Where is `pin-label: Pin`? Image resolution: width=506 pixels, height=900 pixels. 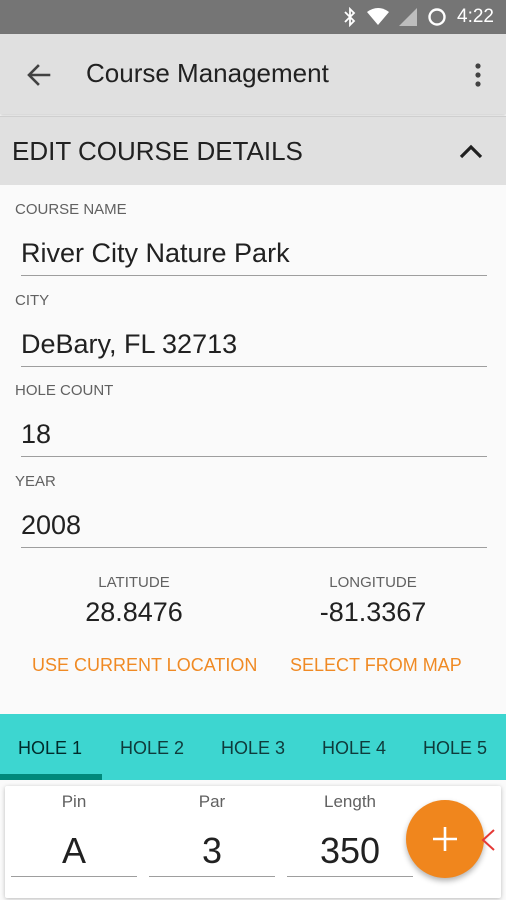
pin-label: Pin is located at coordinates (74, 801).